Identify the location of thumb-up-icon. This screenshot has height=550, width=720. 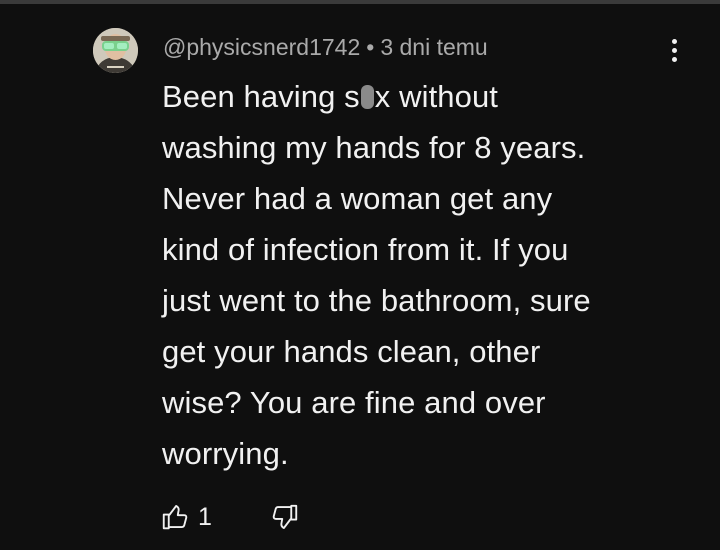
(175, 517).